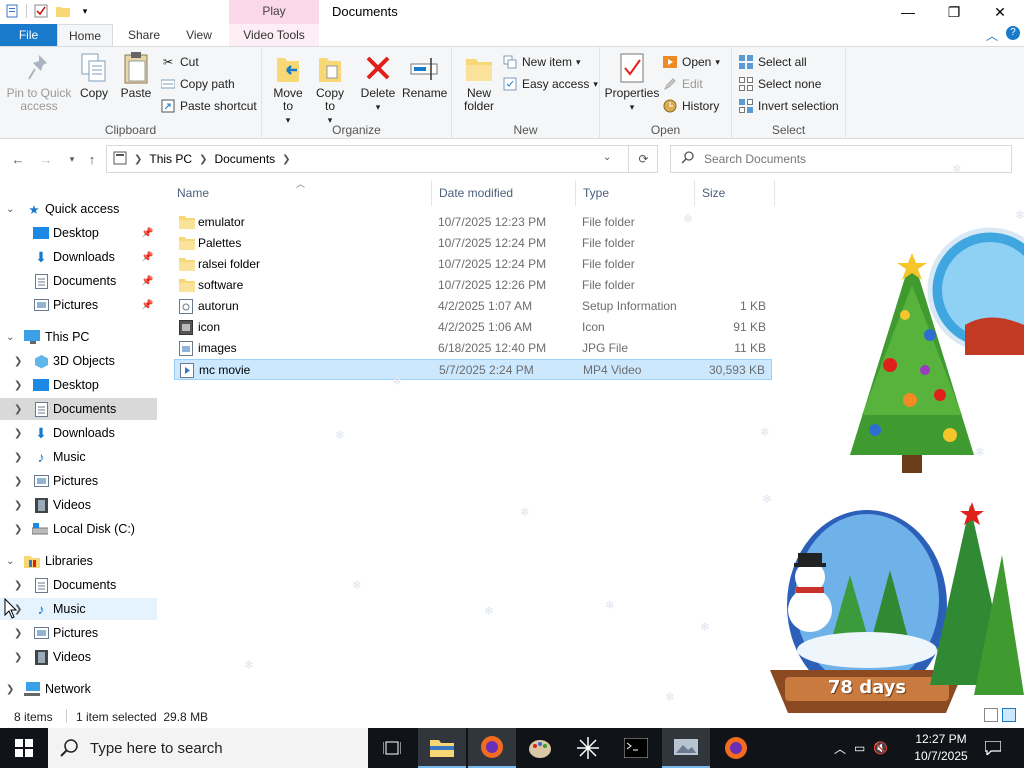 This screenshot has width=1024, height=768. Describe the element at coordinates (78, 233) in the screenshot. I see `tree-quick-desktop: Desktop 📌` at that location.